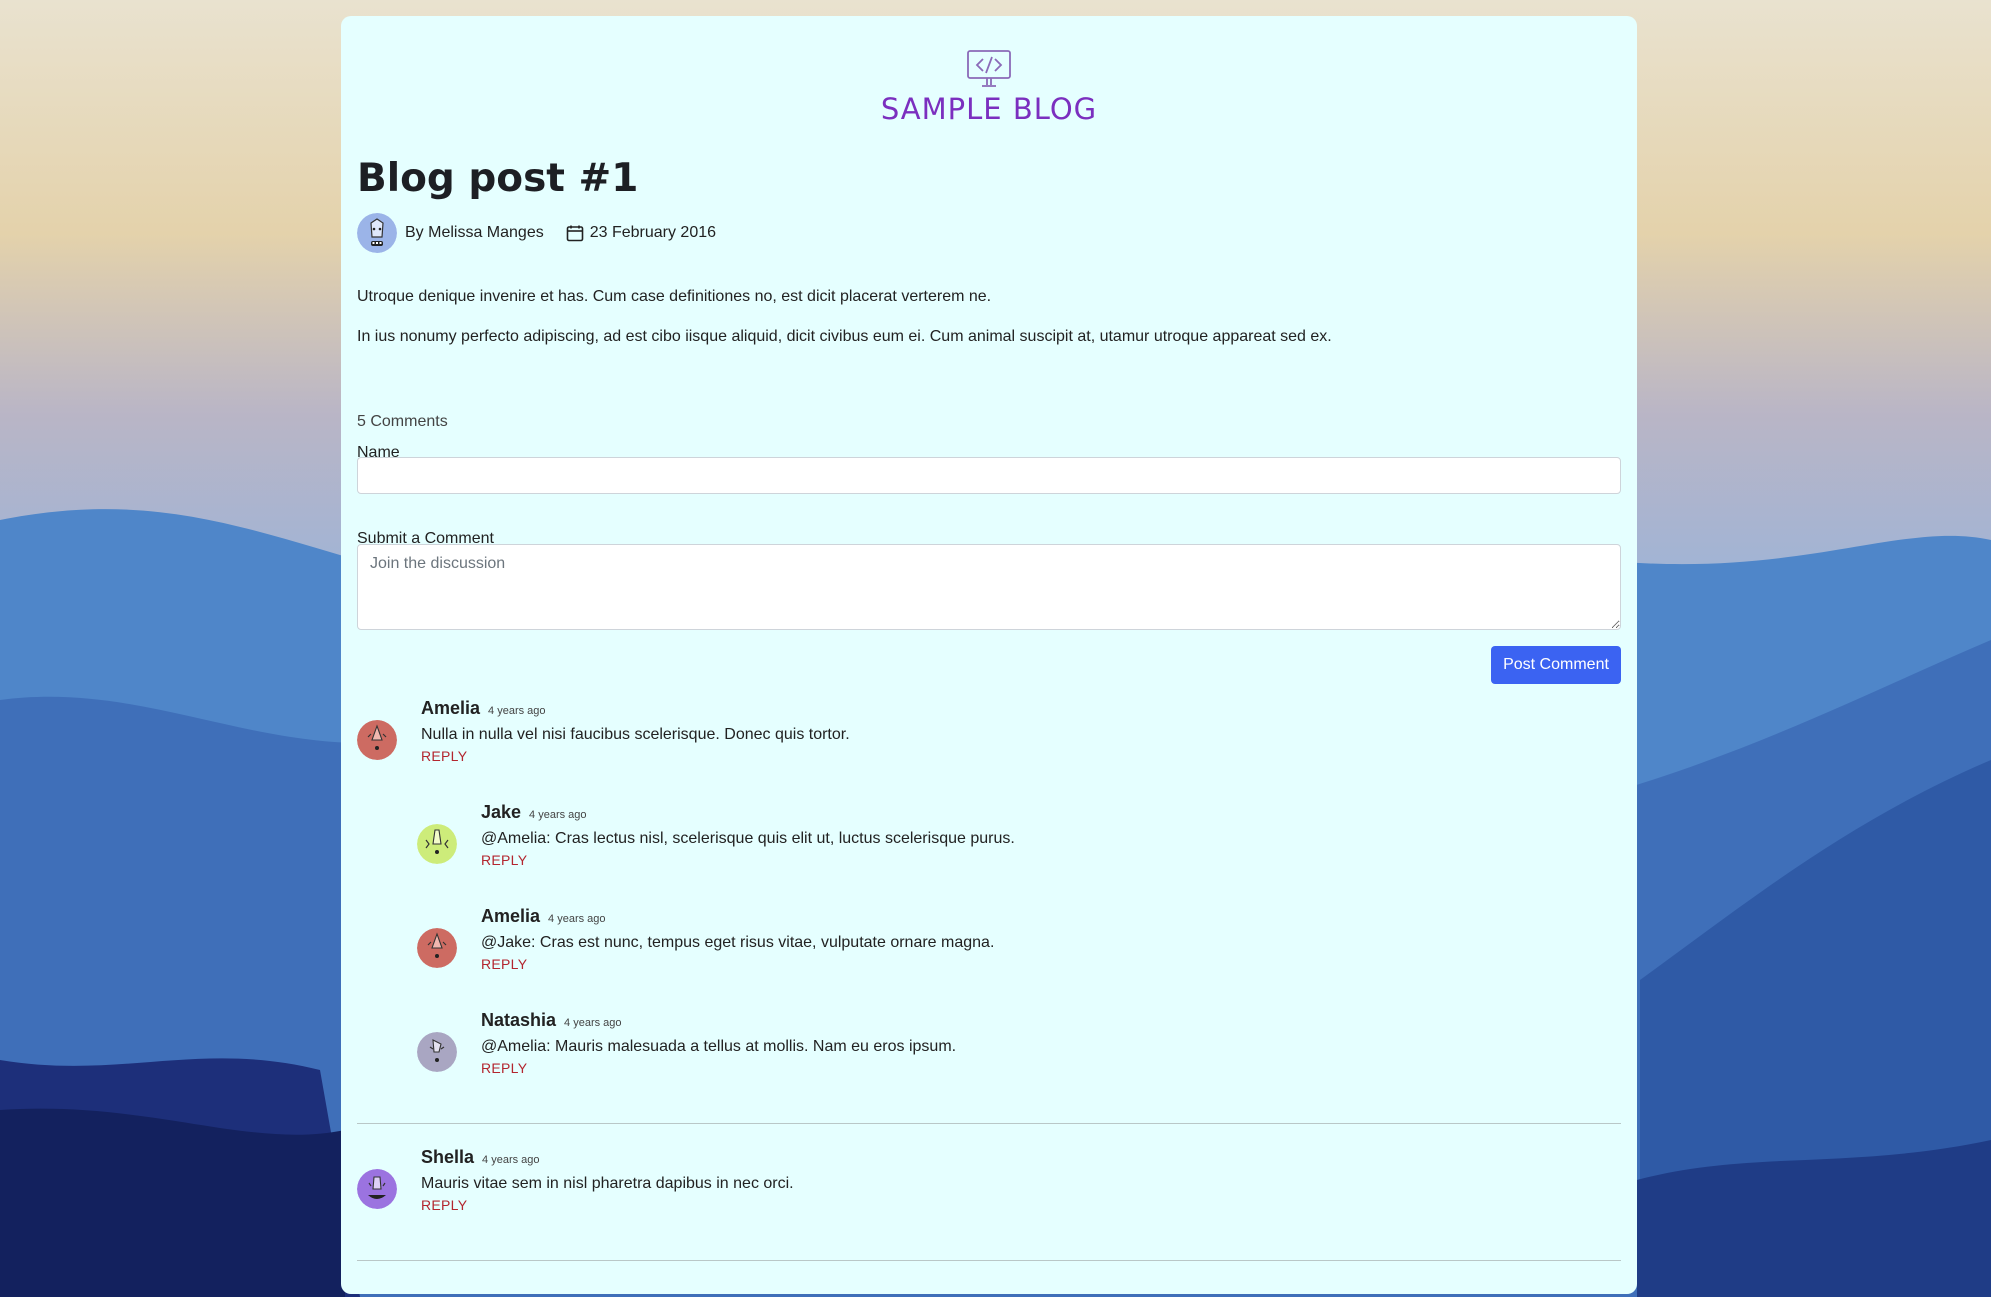 This screenshot has height=1297, width=1991. I want to click on name-input, so click(989, 475).